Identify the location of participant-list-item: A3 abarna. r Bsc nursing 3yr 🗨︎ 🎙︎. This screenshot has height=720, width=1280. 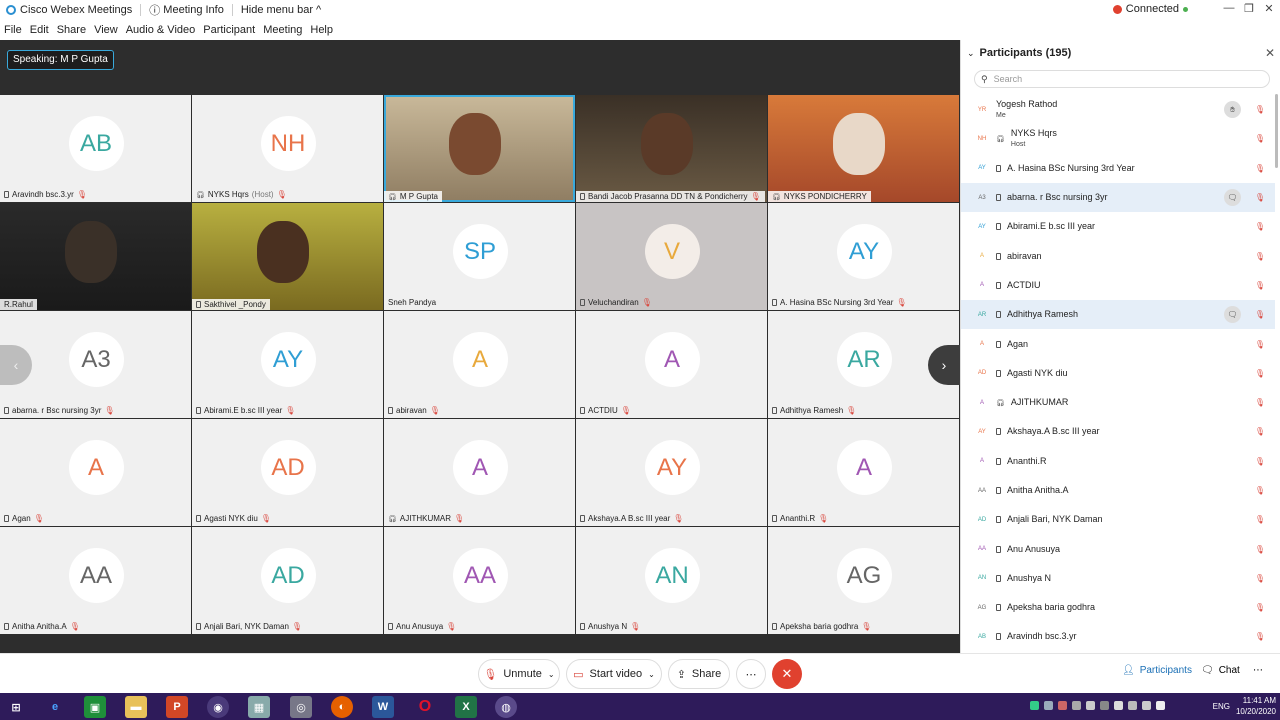
(1118, 197).